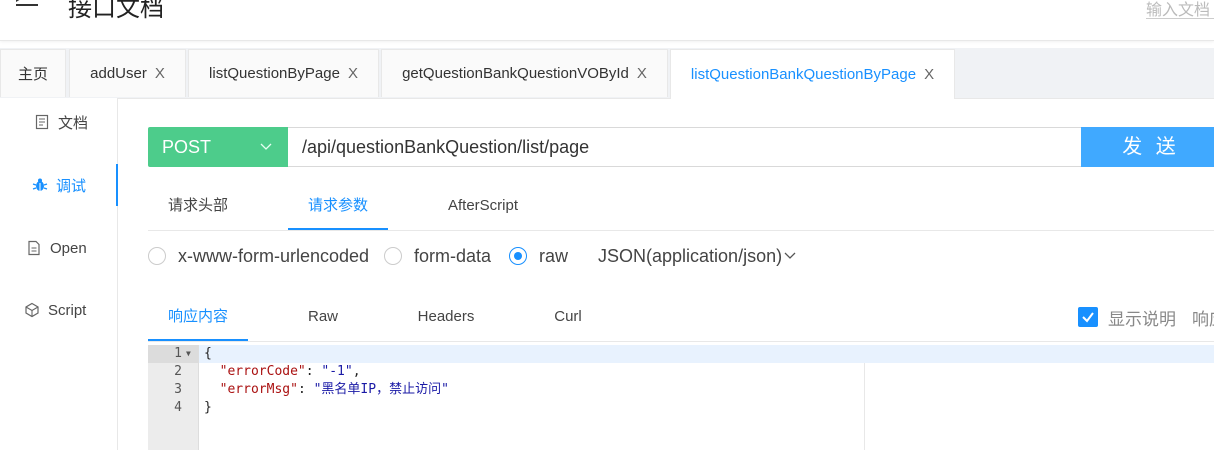  What do you see at coordinates (706, 354) in the screenshot?
I see `active-line-highlight` at bounding box center [706, 354].